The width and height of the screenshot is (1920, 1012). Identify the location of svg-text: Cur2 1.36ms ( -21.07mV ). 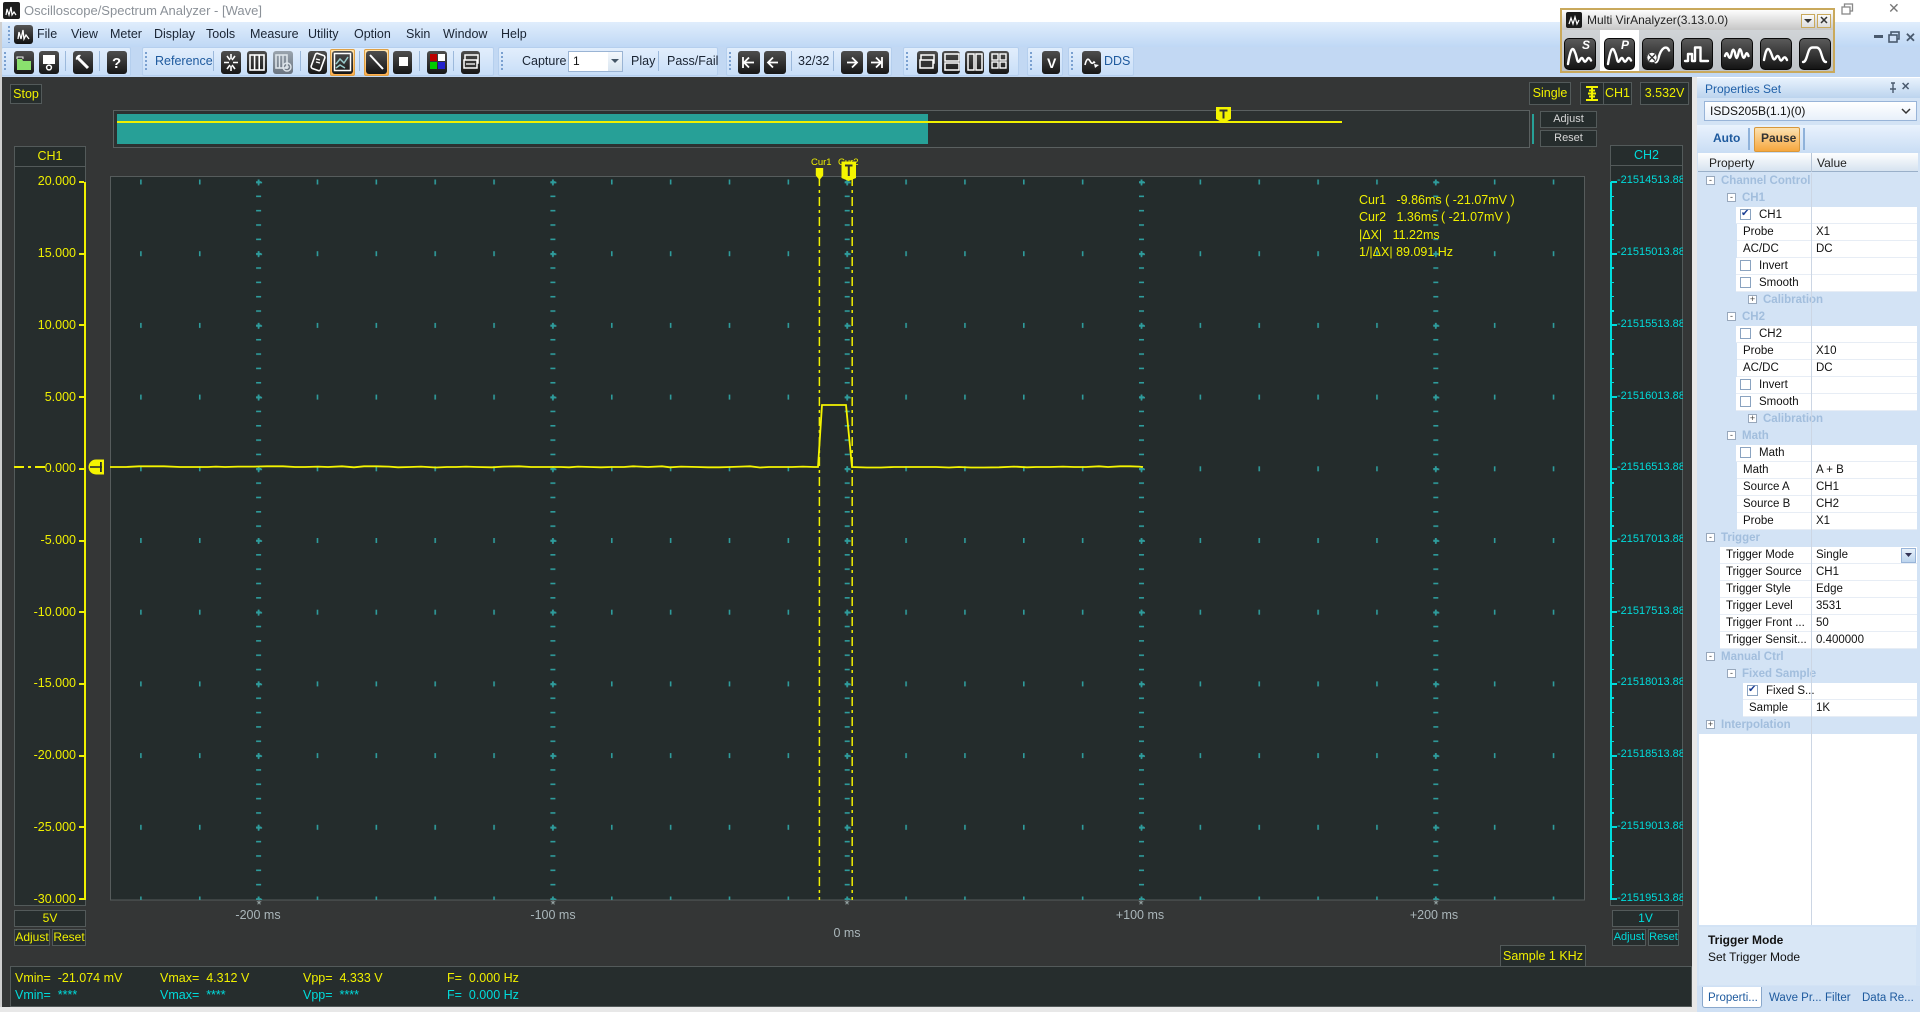
(1434, 217).